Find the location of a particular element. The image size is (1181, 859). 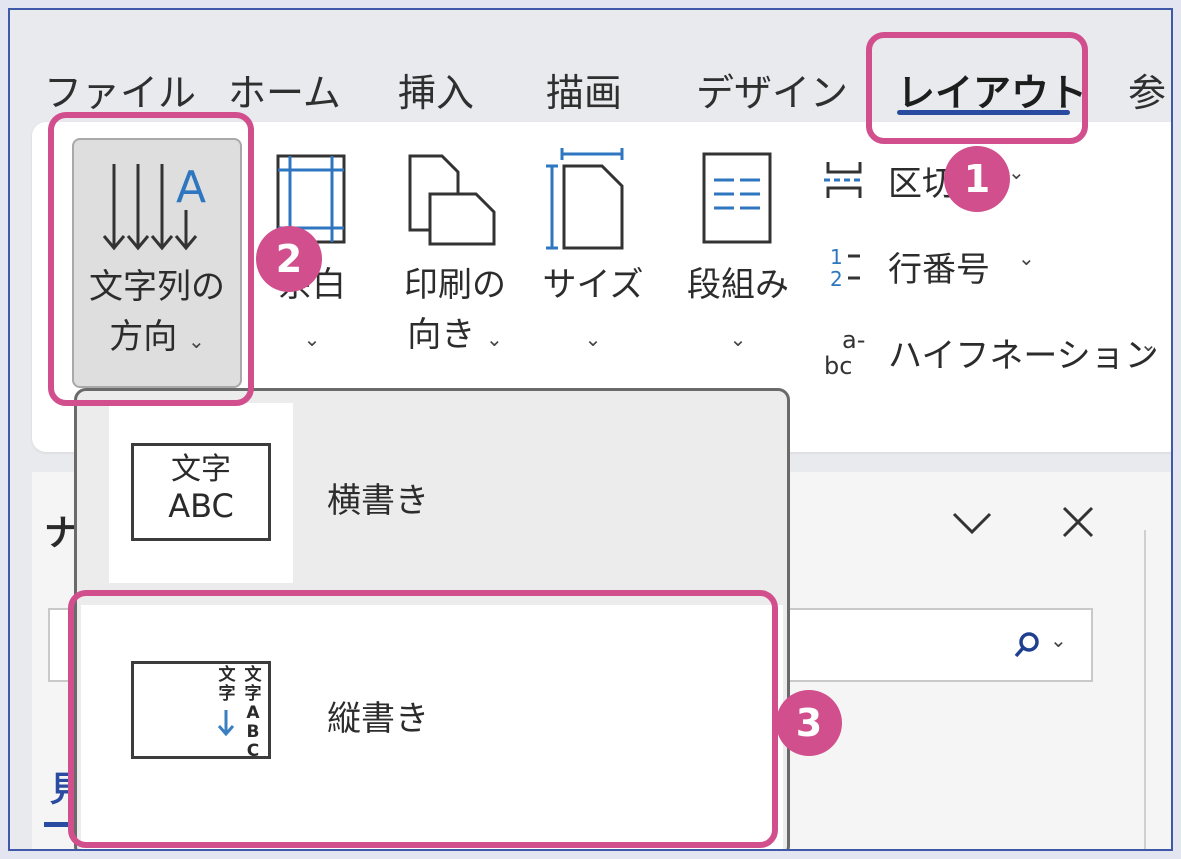

line-numbers-icon: 1 2 is located at coordinates (845, 268).